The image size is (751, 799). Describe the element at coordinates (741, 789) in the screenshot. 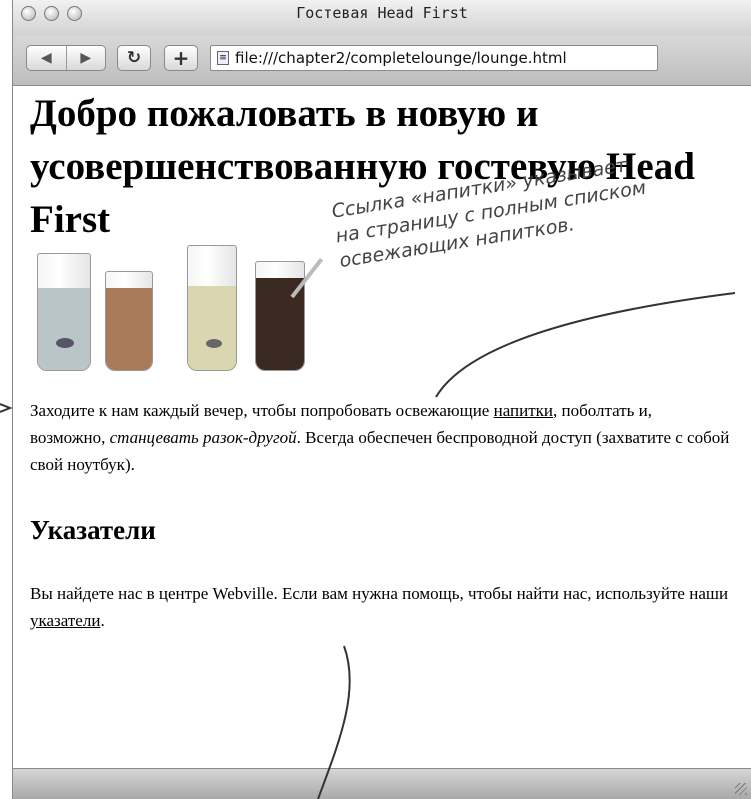

I see `resize-grip-icon` at that location.